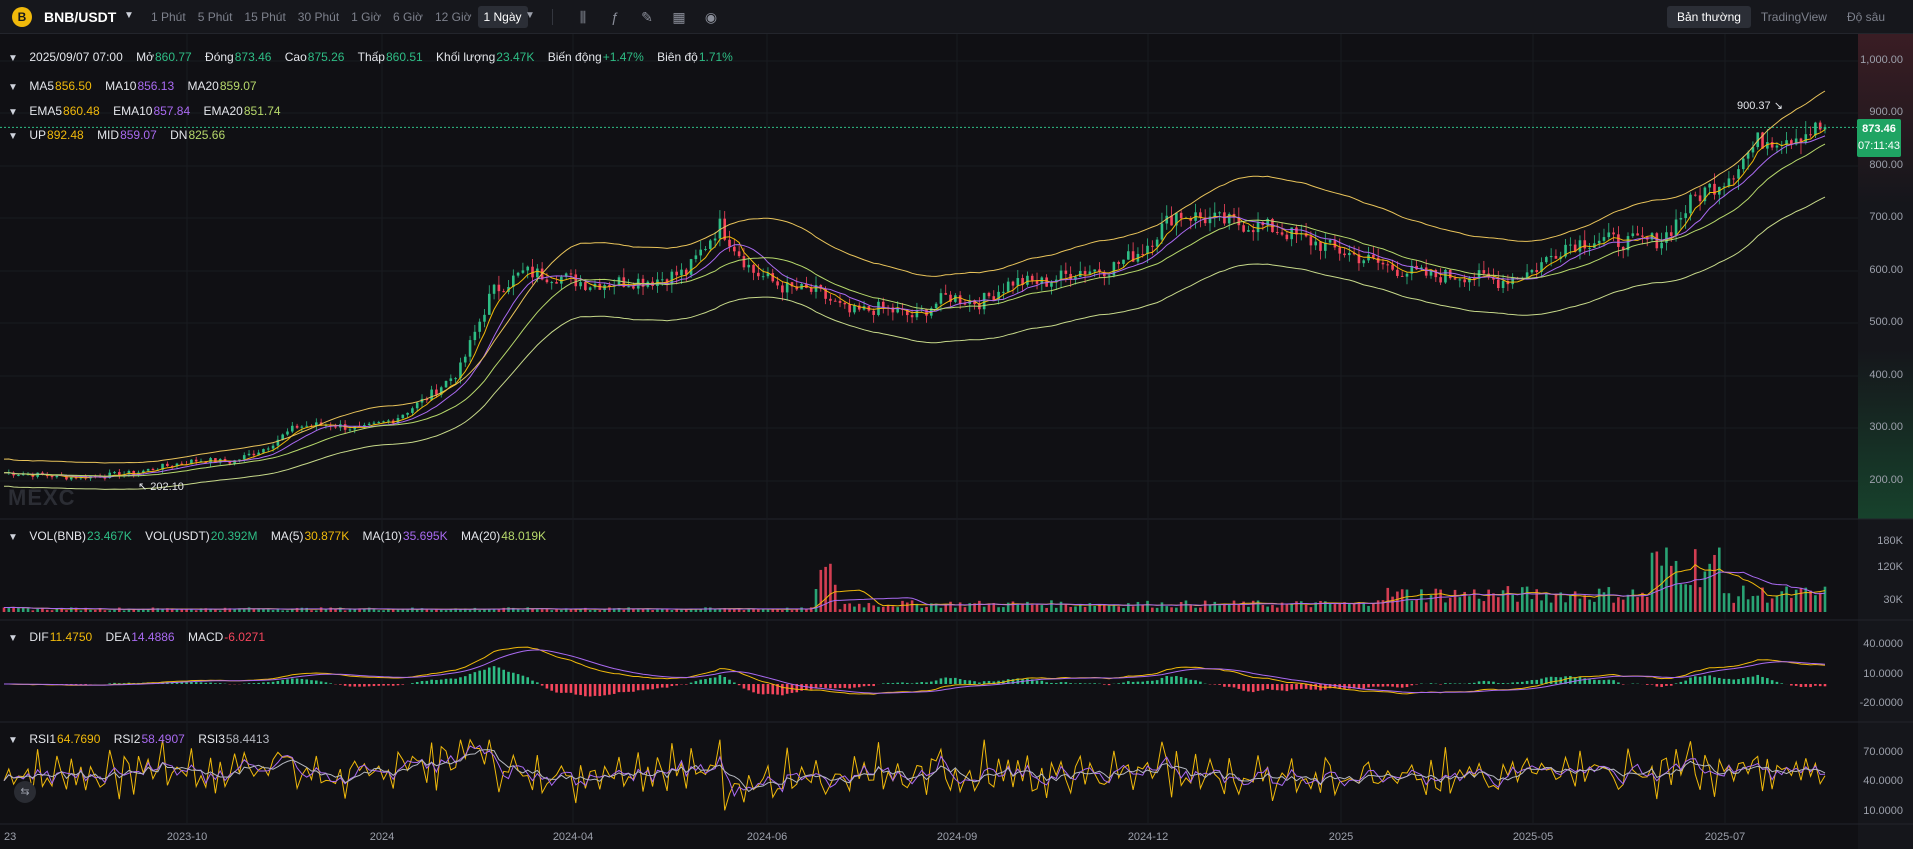 This screenshot has height=849, width=1913. Describe the element at coordinates (502, 17) in the screenshot. I see `interval-tab: 1 Ngày` at that location.